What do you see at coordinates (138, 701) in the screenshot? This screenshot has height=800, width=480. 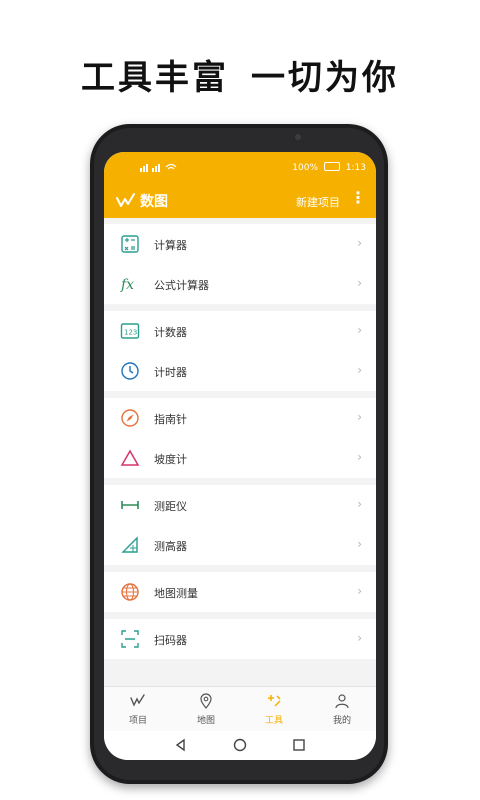 I see `project-logo-icon` at bounding box center [138, 701].